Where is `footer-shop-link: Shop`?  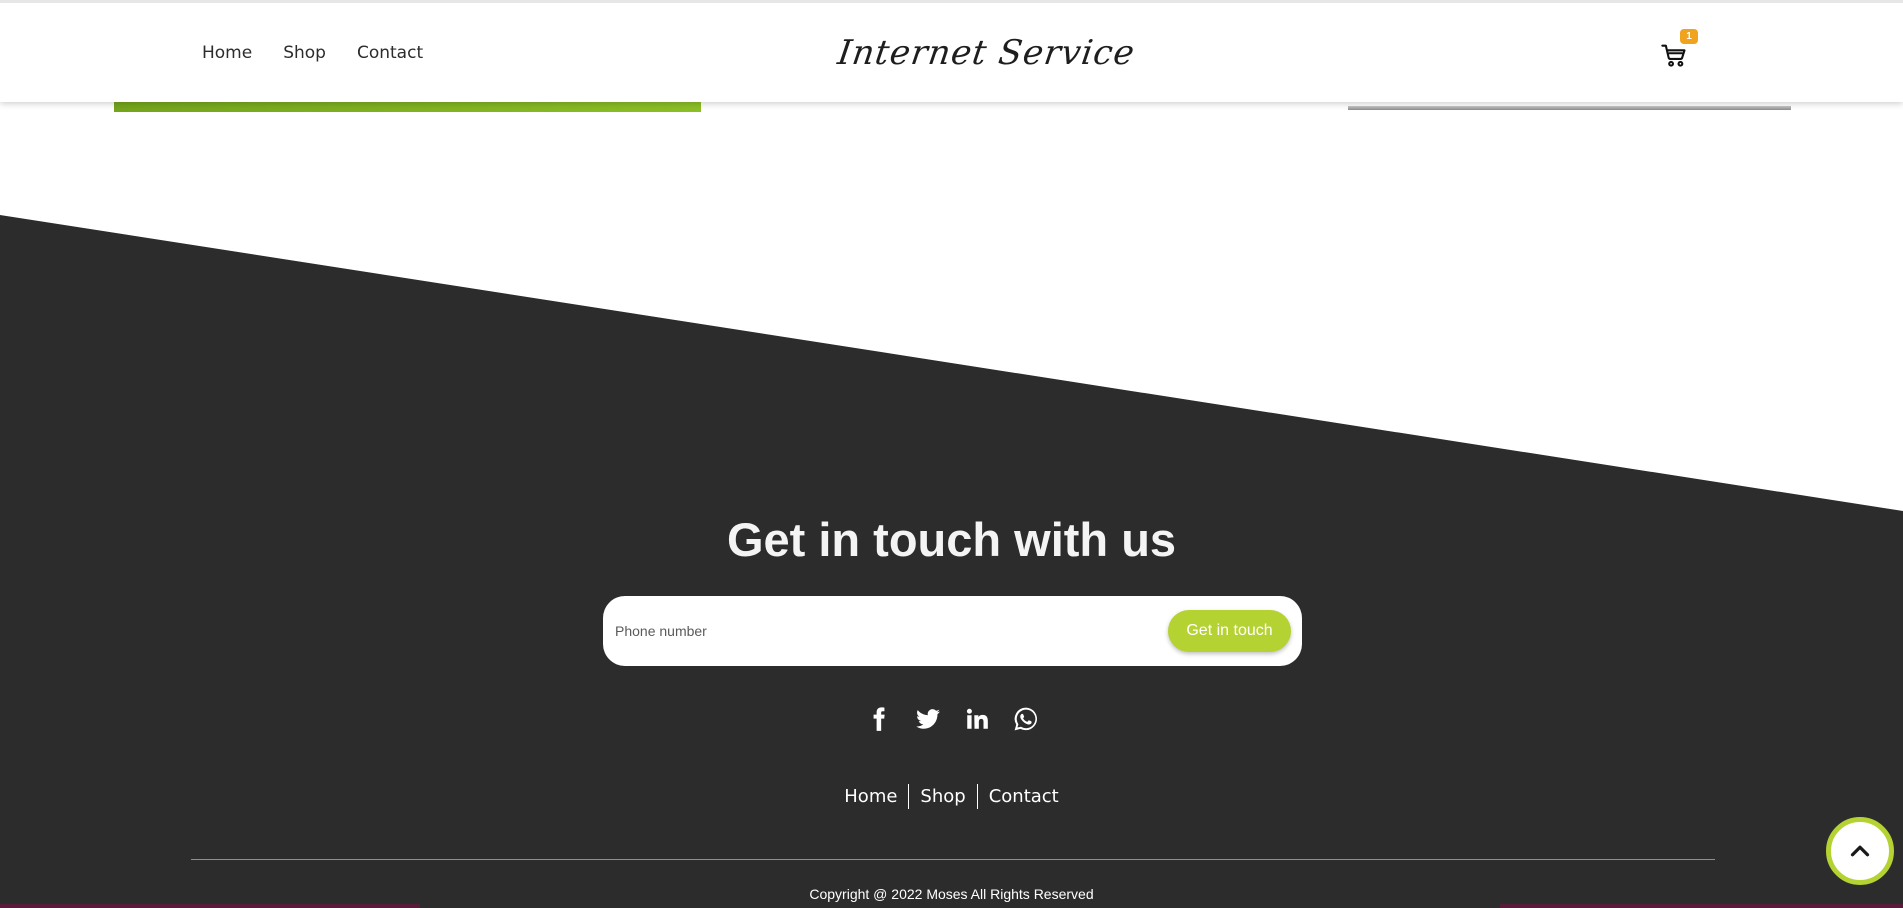
footer-shop-link: Shop is located at coordinates (942, 796).